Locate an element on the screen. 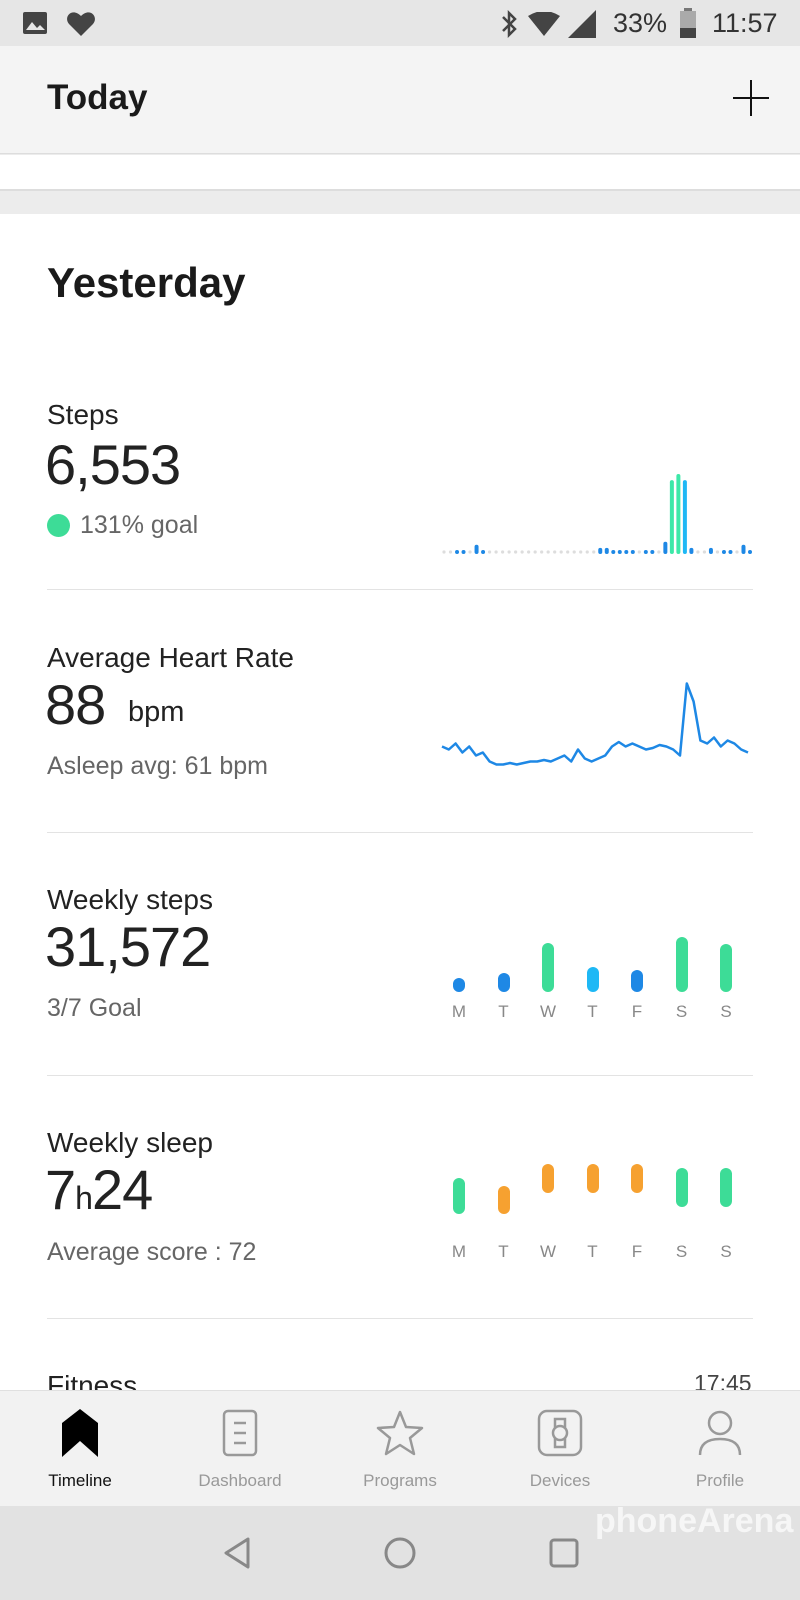 The width and height of the screenshot is (800, 1600). weekly-steps-goal: 3/7 Goal is located at coordinates (94, 1008).